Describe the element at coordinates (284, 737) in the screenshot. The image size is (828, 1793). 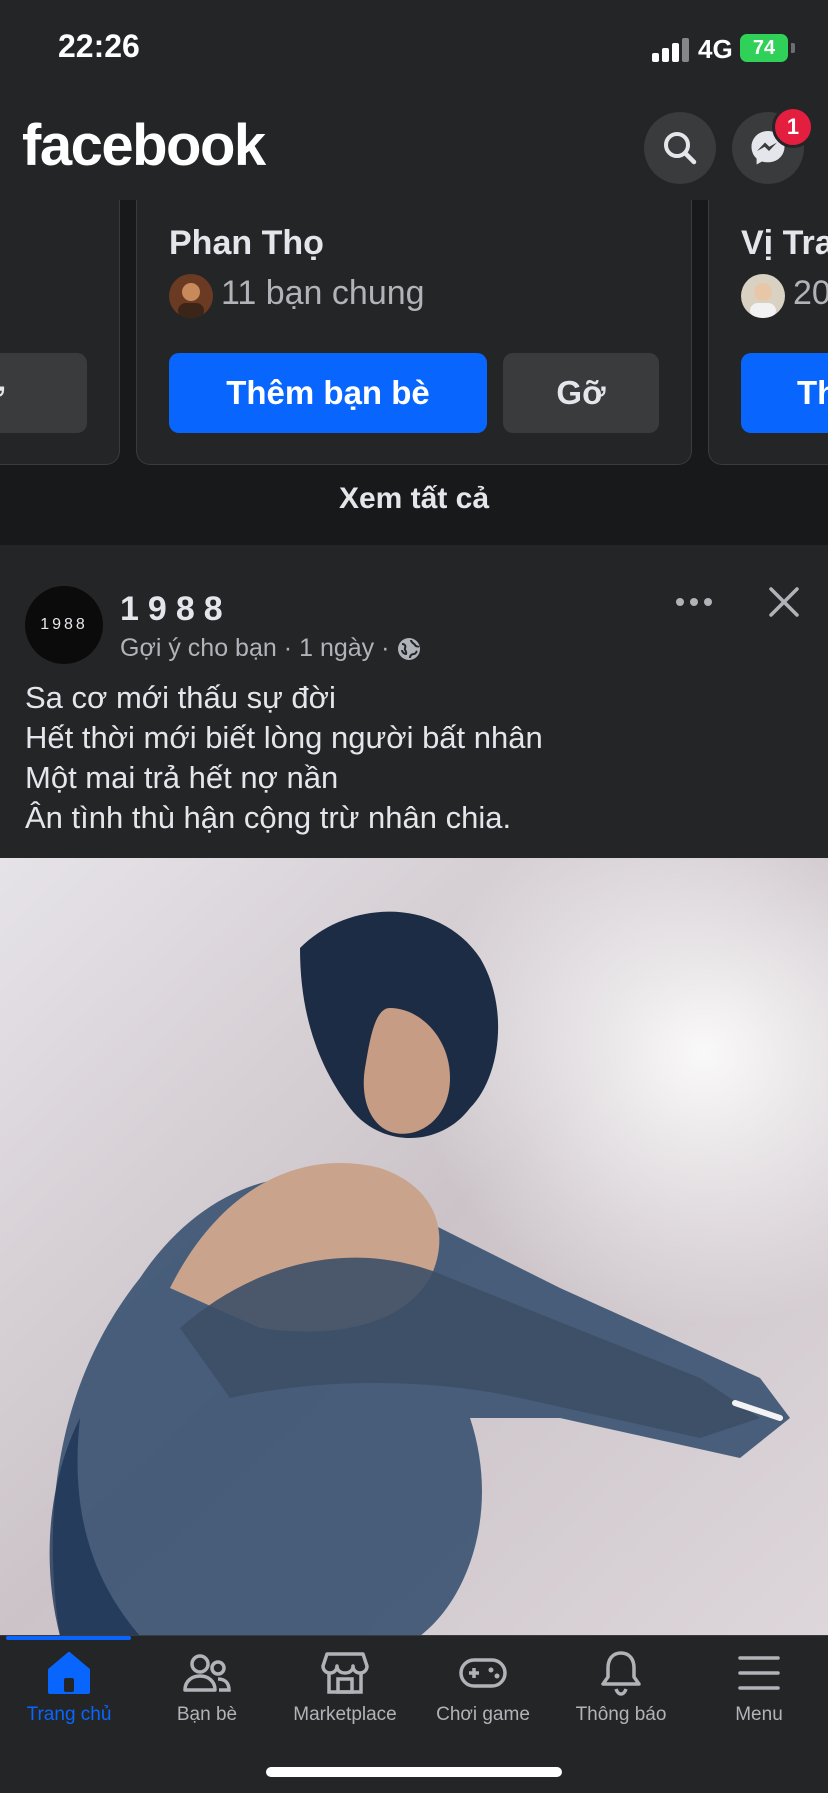
I see `post-line: Hết thời mới biết lòng người bất nhân` at that location.